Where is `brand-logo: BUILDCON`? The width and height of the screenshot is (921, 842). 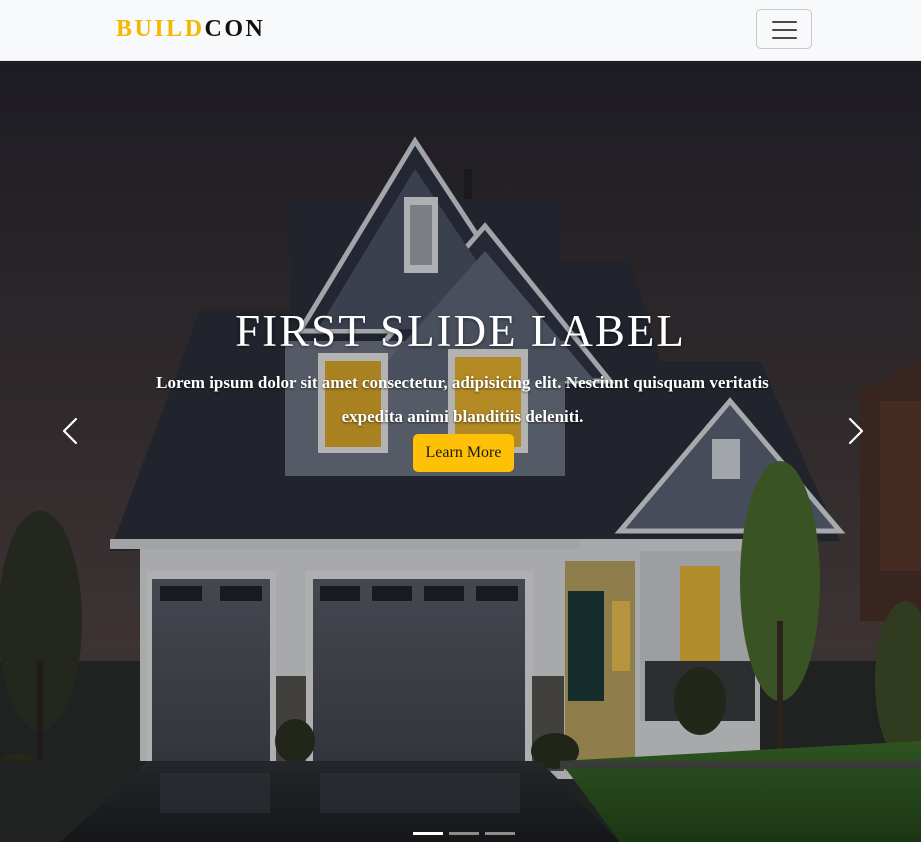 brand-logo: BUILDCON is located at coordinates (190, 29).